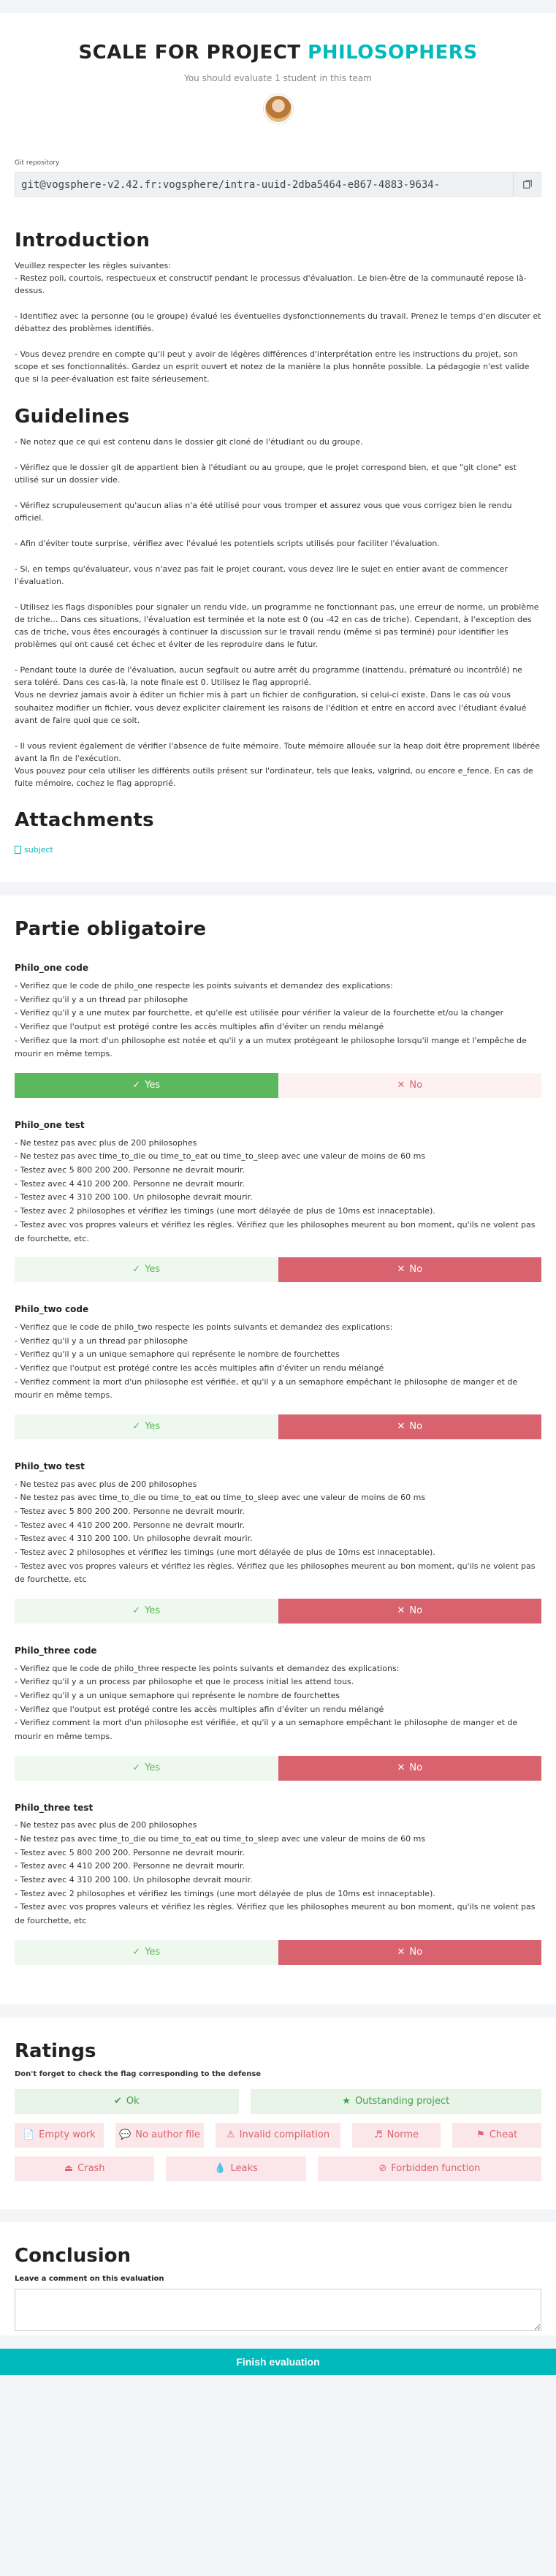 The height and width of the screenshot is (2576, 556). I want to click on title-project-name: PHILOSOPHERS, so click(393, 53).